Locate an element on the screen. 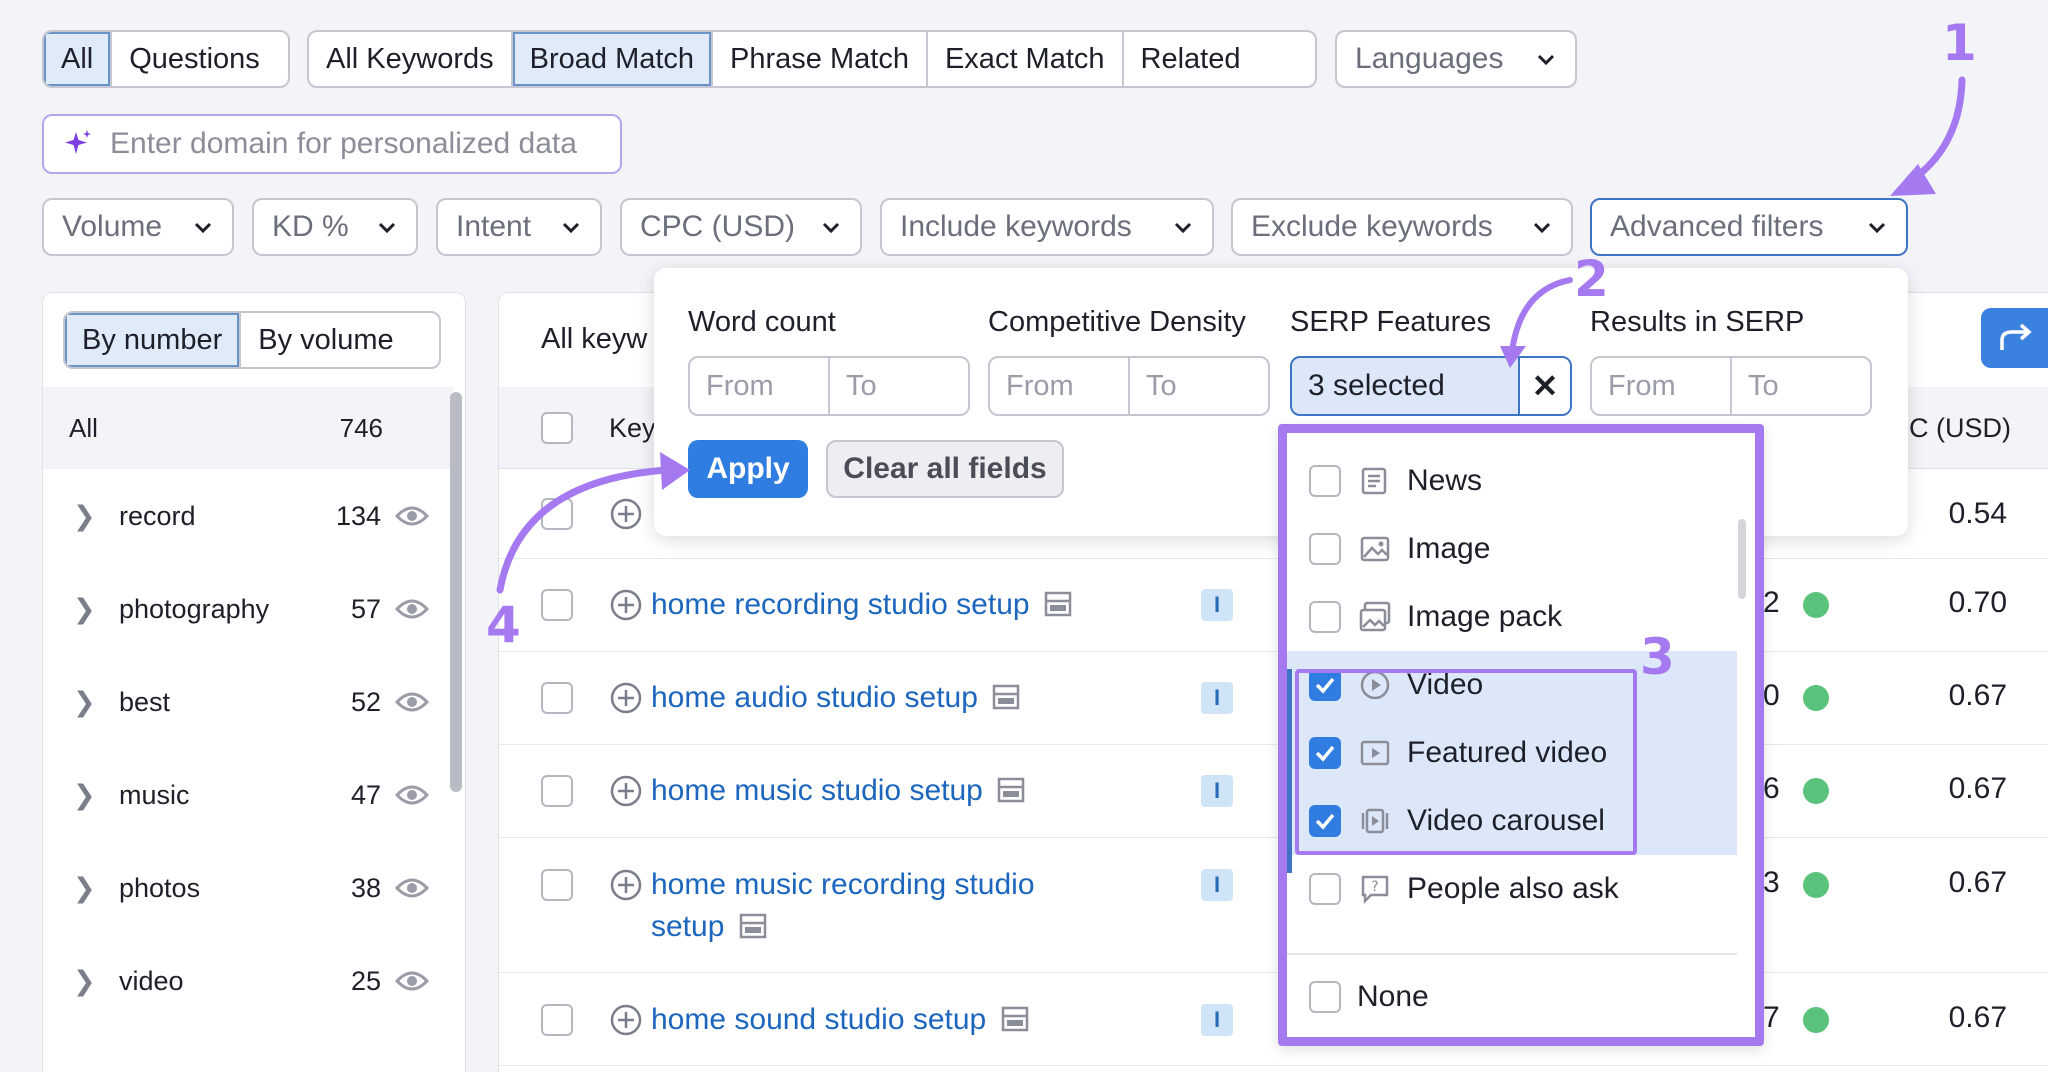  volume-filter: Volume is located at coordinates (138, 227).